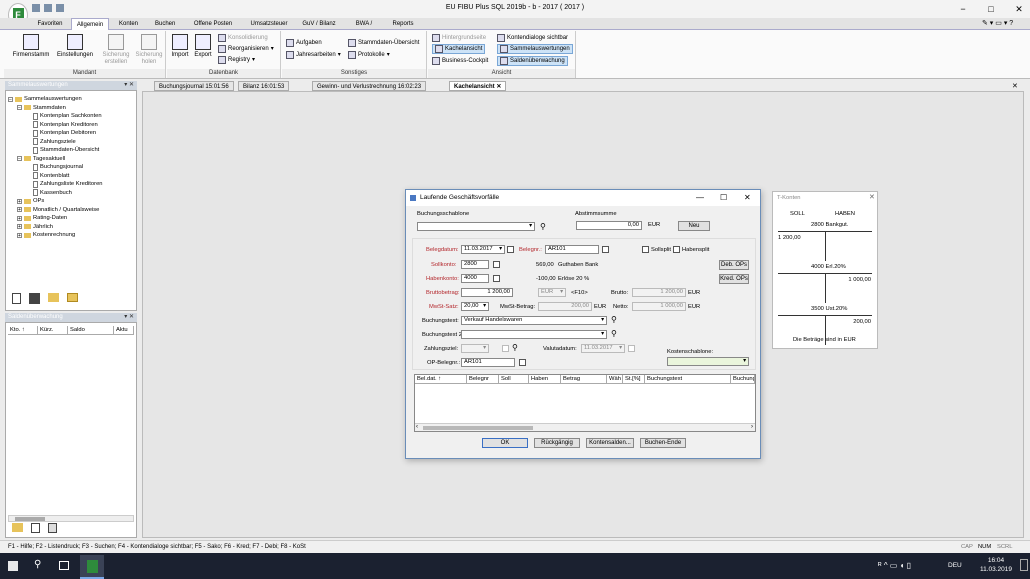 The image size is (1030, 579). Describe the element at coordinates (64, 565) in the screenshot. I see `task-view-icon` at that location.